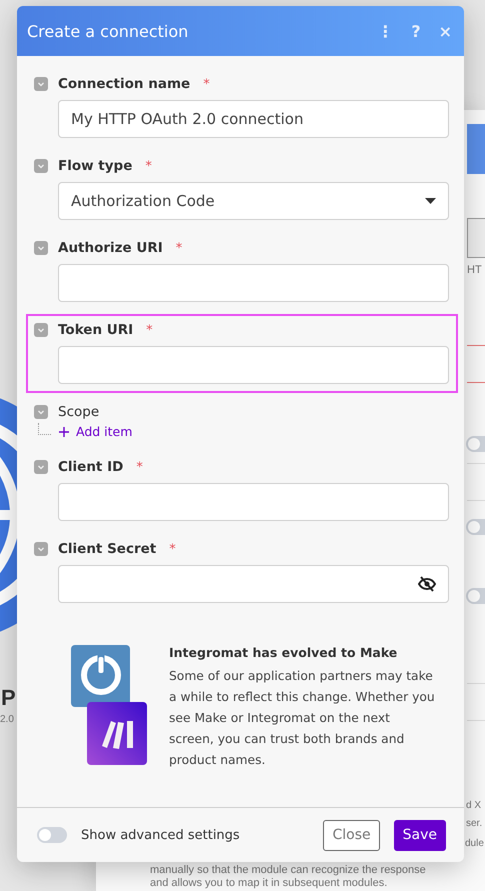  Describe the element at coordinates (302, 718) in the screenshot. I see `notice-text: Some of our application partners may take a while to reflect this change. Whether you see Make or Integromat on the next screen, you can trust both brands and product names.` at that location.